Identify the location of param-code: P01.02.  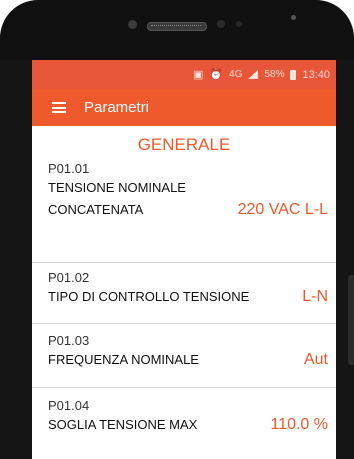
(69, 277).